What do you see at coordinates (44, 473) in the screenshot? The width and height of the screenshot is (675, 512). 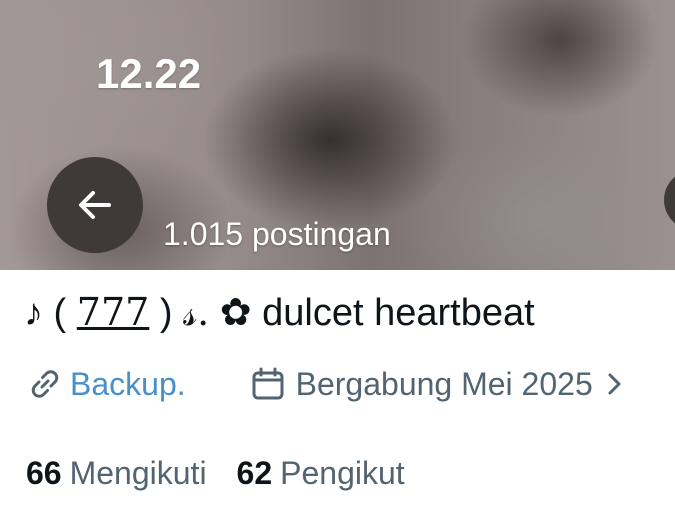 I see `following-count: 66` at bounding box center [44, 473].